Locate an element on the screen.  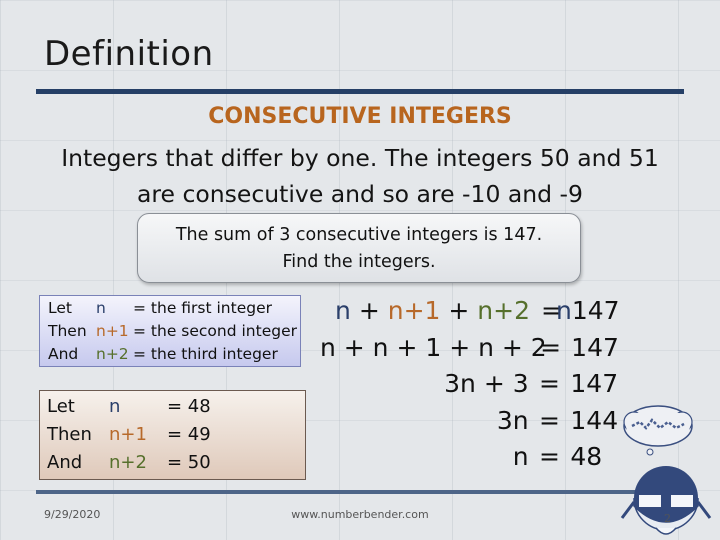
equation-lhs: 3n + 3 is located at coordinates (486, 383).